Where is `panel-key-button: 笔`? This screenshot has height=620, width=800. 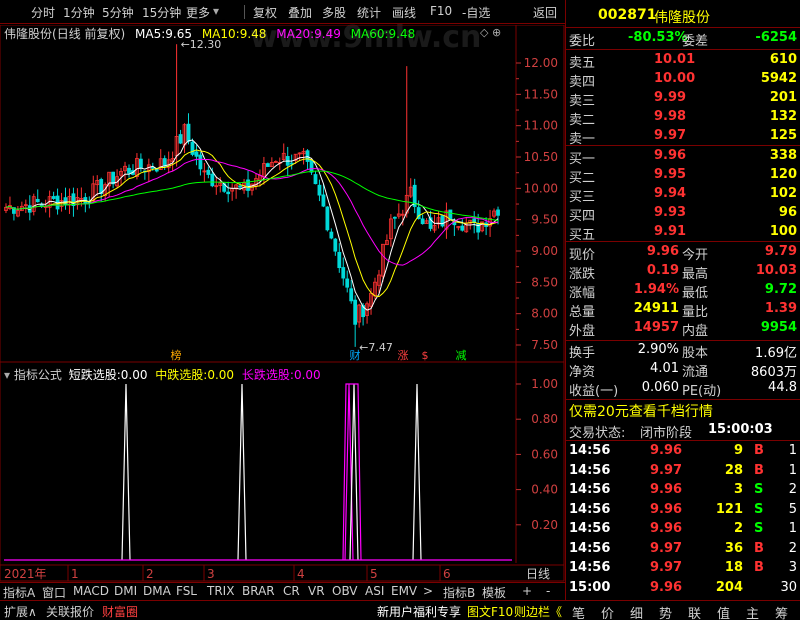 panel-key-button: 笔 is located at coordinates (578, 611).